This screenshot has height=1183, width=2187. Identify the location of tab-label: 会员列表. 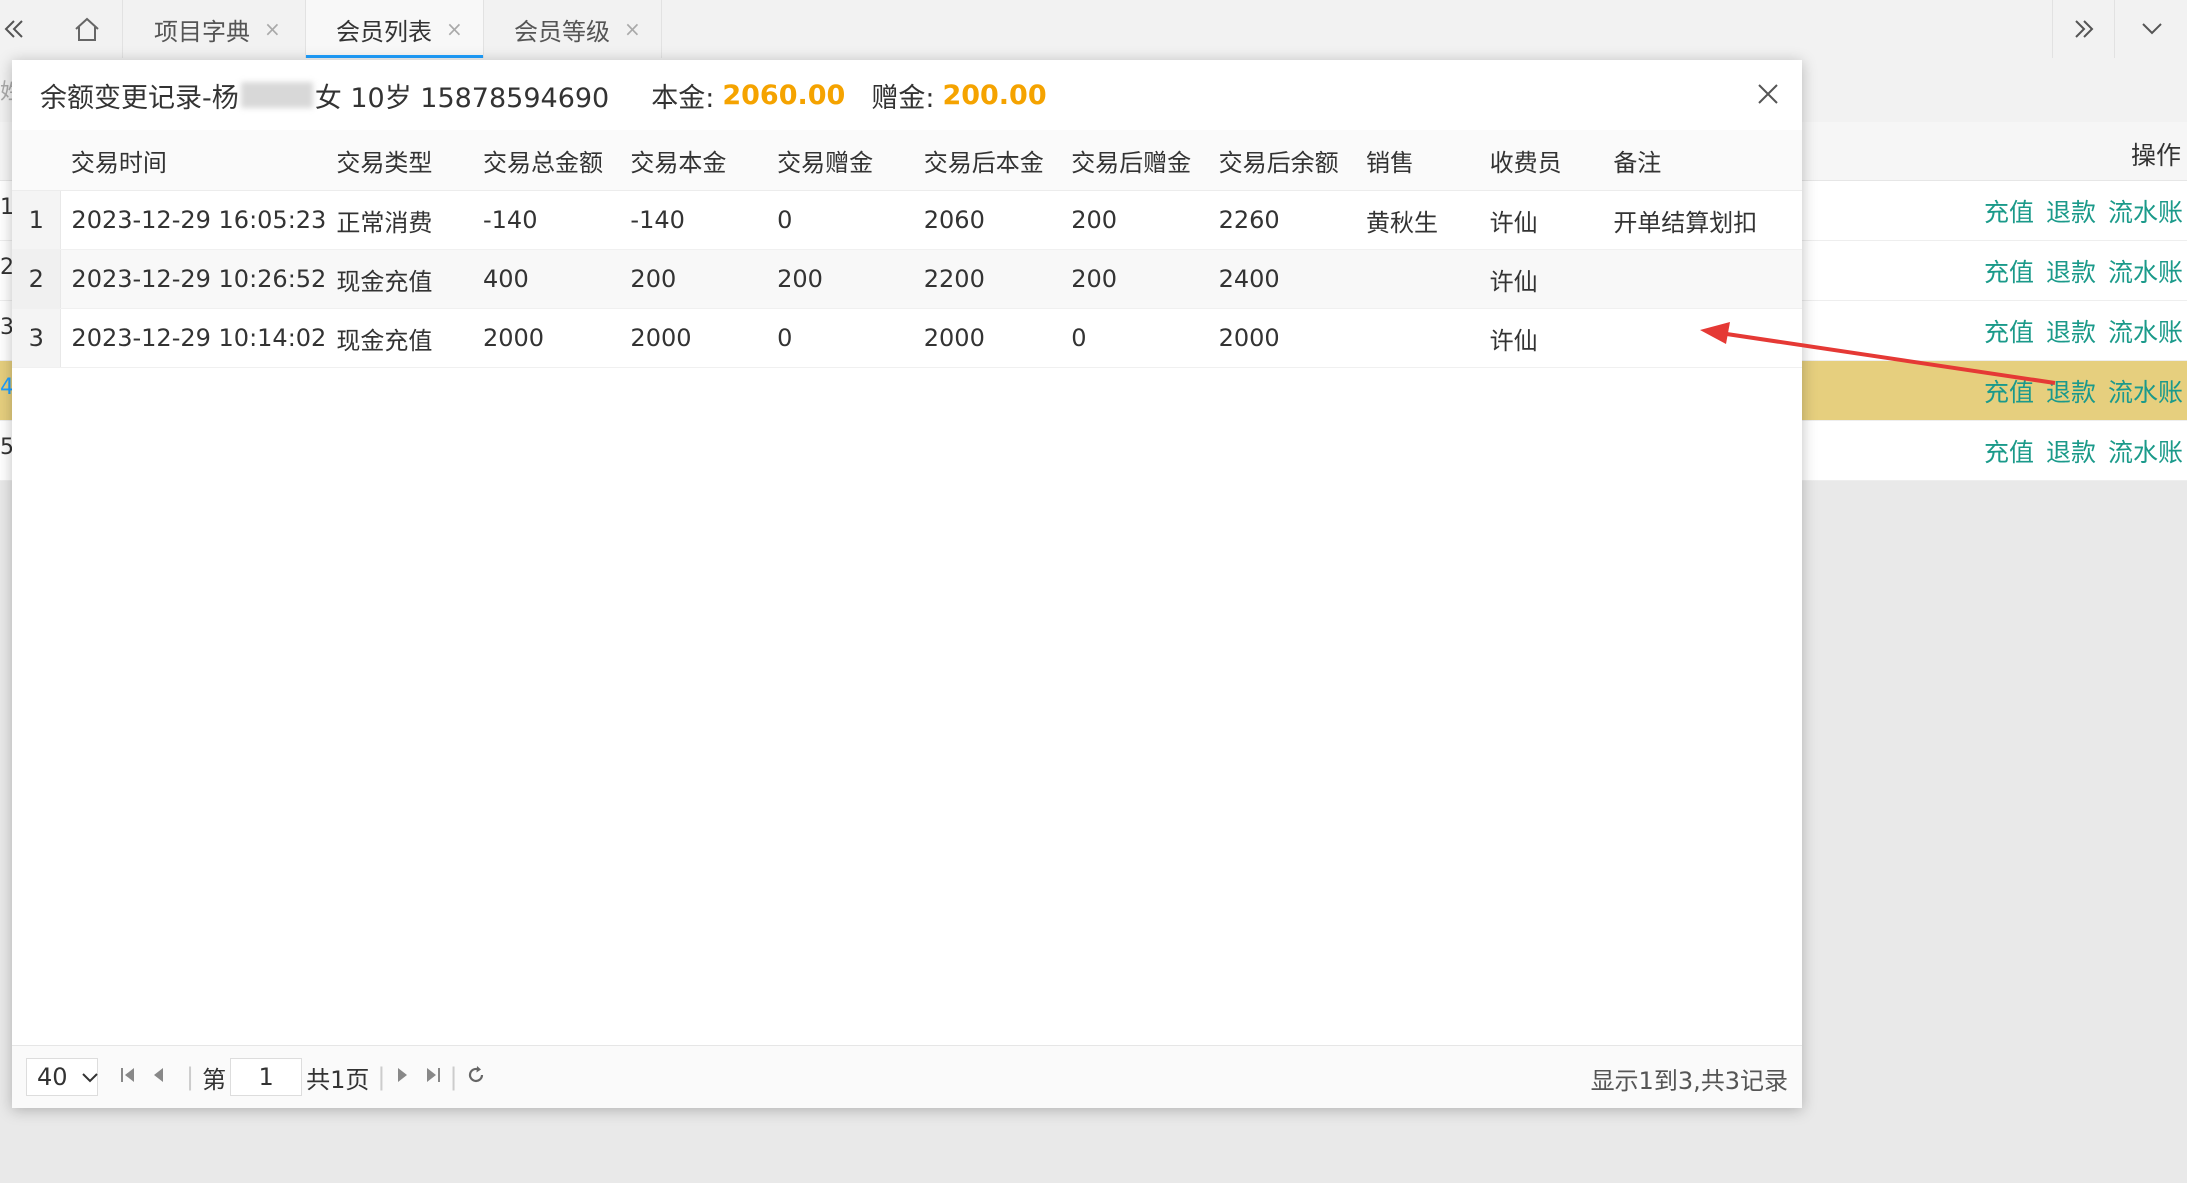
(384, 31).